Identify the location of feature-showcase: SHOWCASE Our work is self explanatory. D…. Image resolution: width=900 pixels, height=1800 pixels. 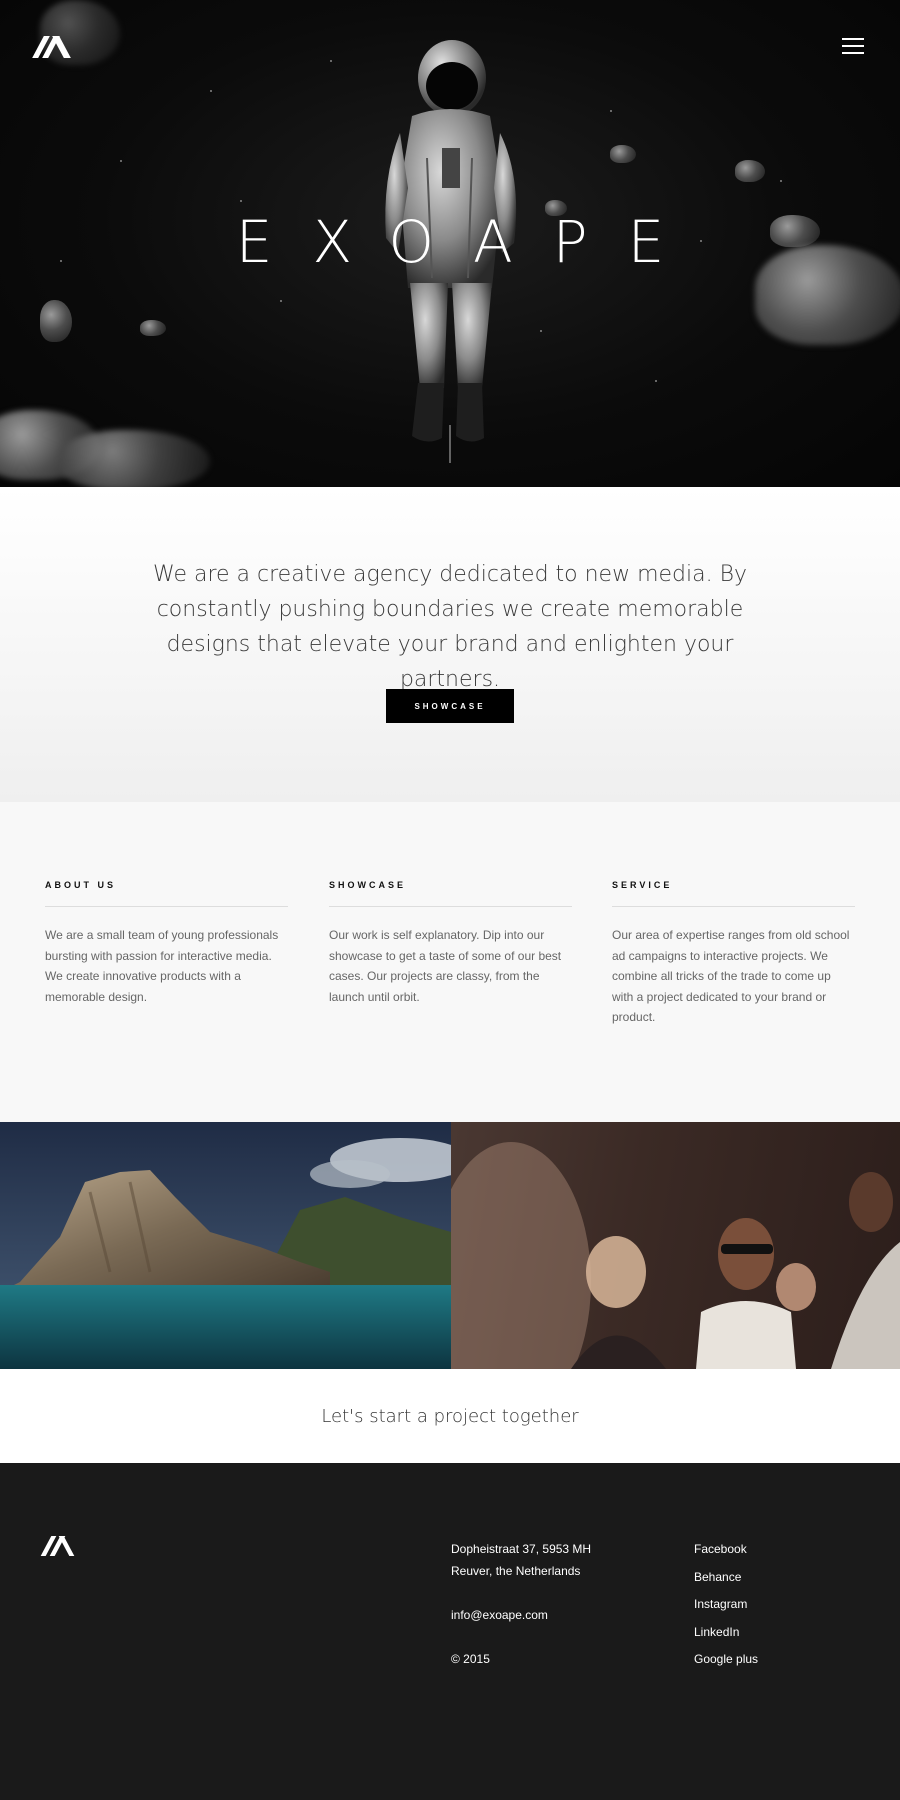
(450, 943).